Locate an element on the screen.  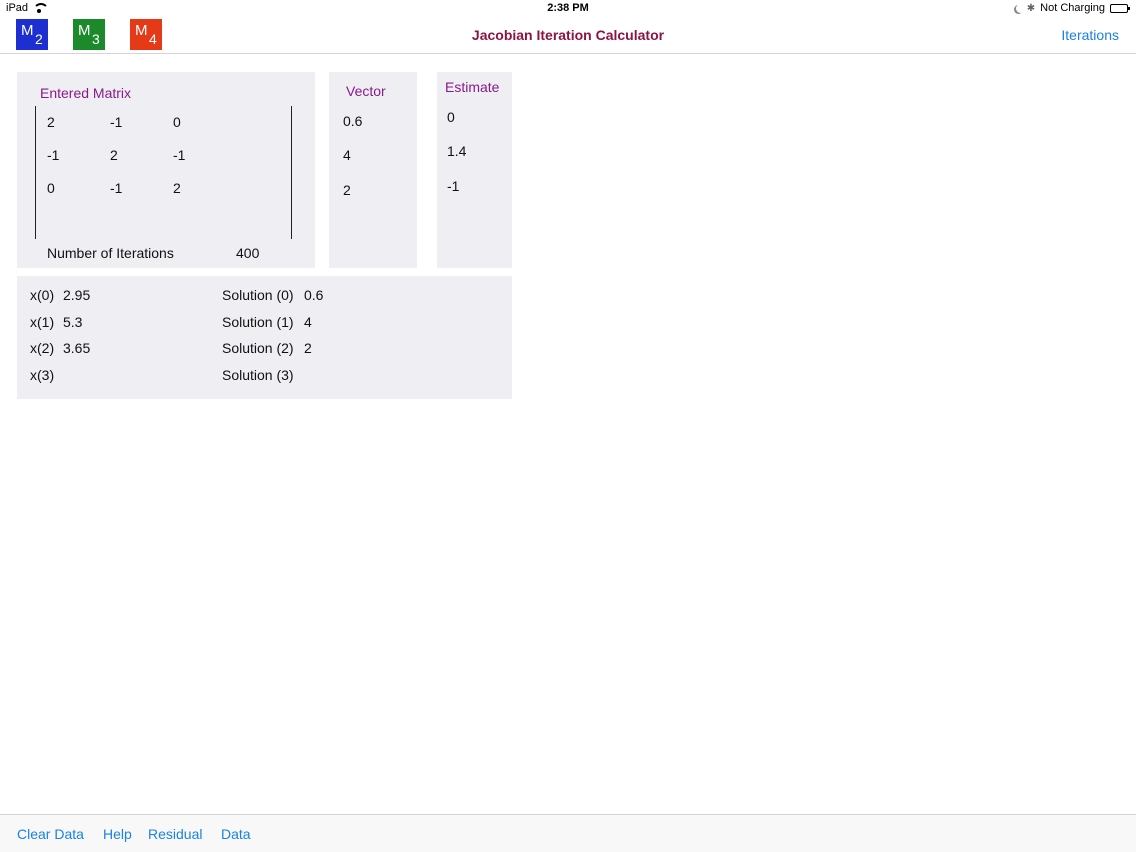
bluetooth-icon: ✱ is located at coordinates (1031, 8).